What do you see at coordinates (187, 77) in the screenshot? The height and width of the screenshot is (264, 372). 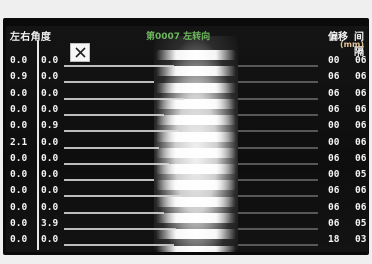 I see `table-row: 0.9 0.0 06 06` at bounding box center [187, 77].